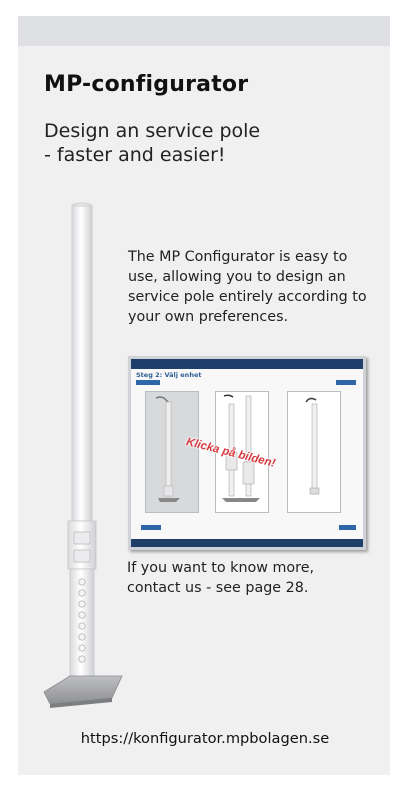 The image size is (408, 791). I want to click on more-info-line-1: If you want to know more,, so click(221, 568).